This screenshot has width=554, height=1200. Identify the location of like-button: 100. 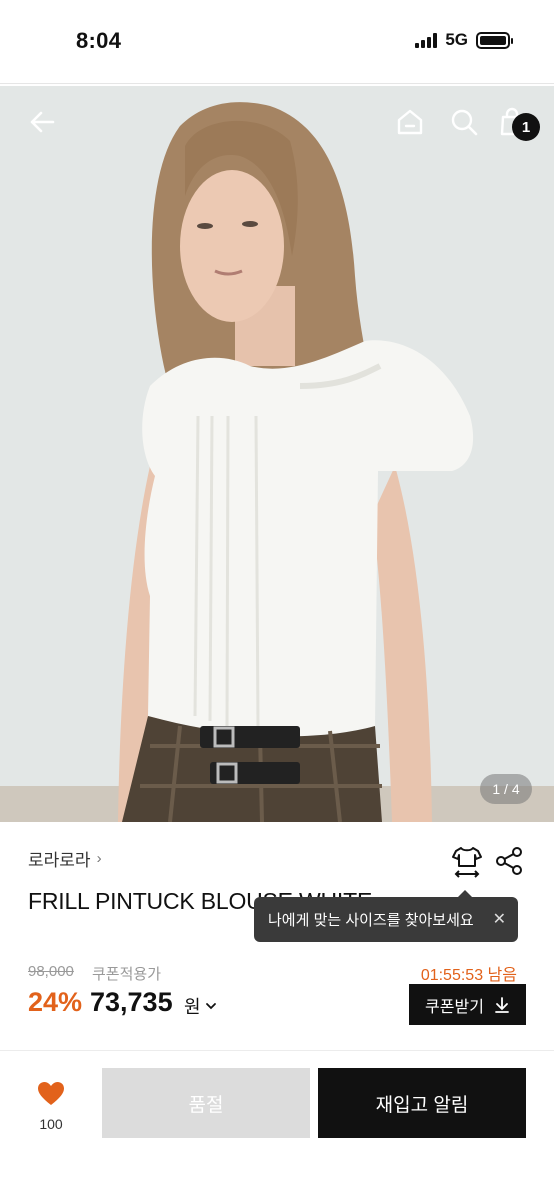
(51, 1106).